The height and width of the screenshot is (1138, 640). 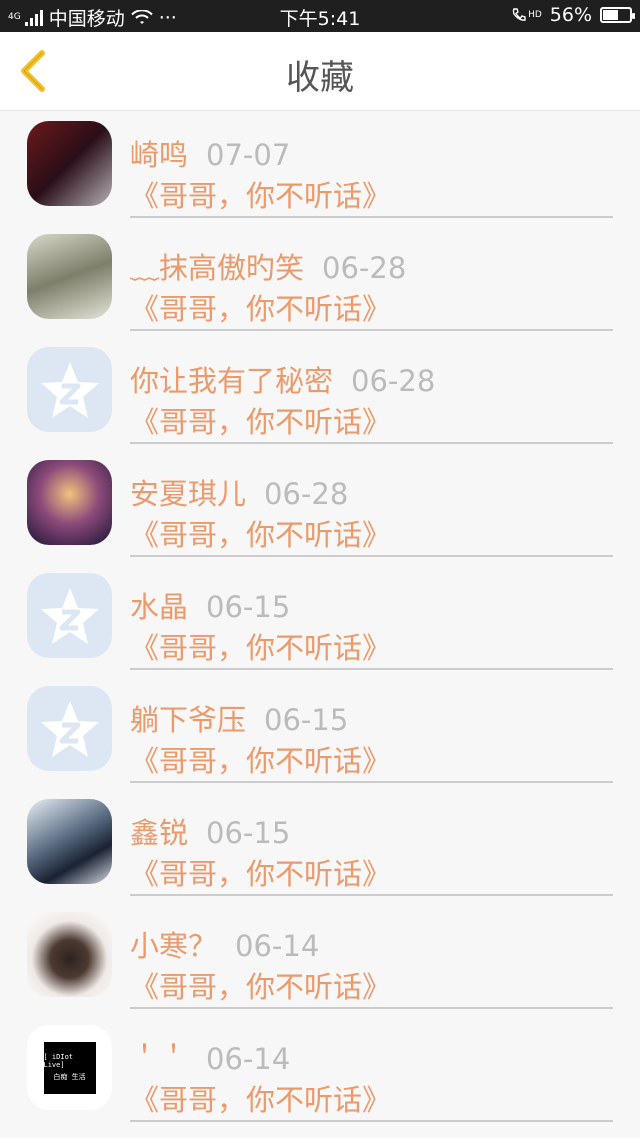 What do you see at coordinates (371, 503) in the screenshot?
I see `list-item-body: 安夏琪儿 06-28 《哥哥，你不听话》` at bounding box center [371, 503].